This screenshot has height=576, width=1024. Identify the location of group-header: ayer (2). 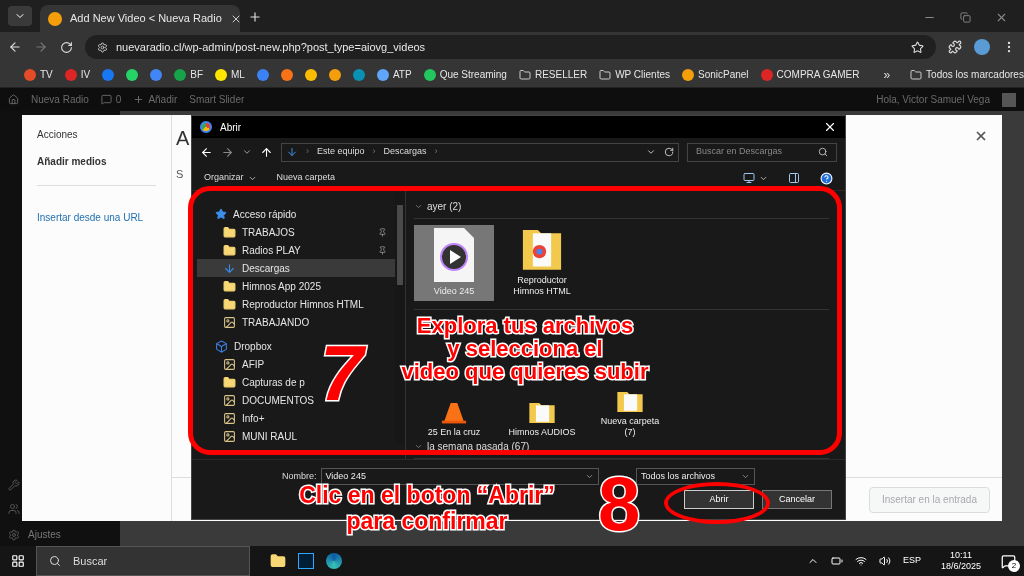
(444, 206).